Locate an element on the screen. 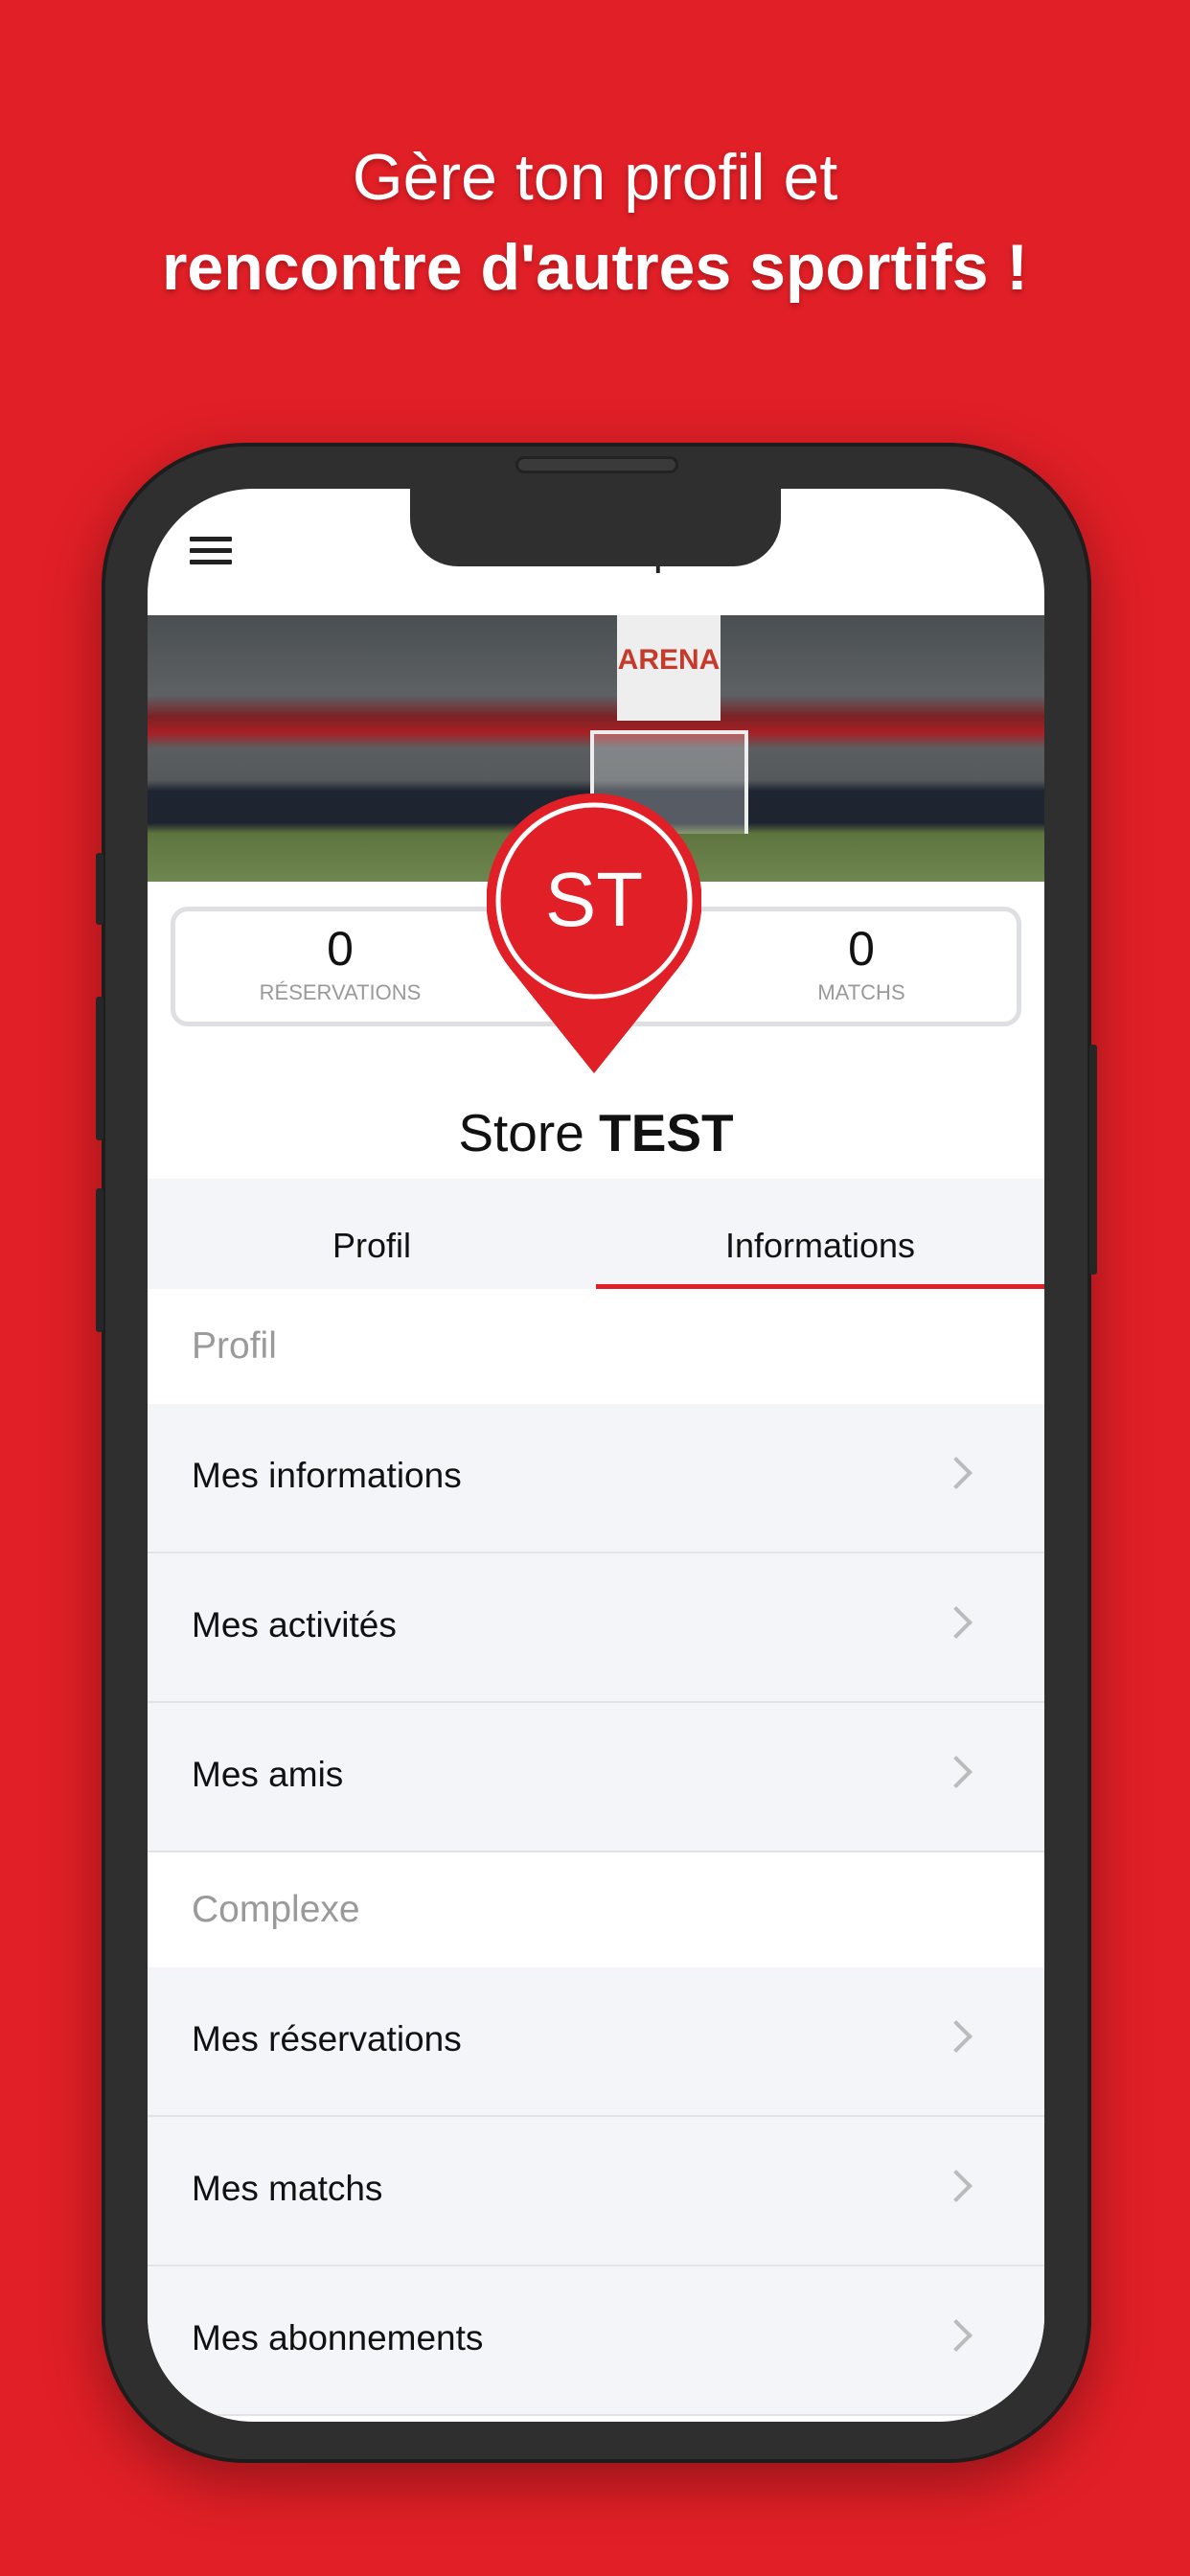 The width and height of the screenshot is (1190, 2576). item-label: Mes réservations is located at coordinates (327, 2038).